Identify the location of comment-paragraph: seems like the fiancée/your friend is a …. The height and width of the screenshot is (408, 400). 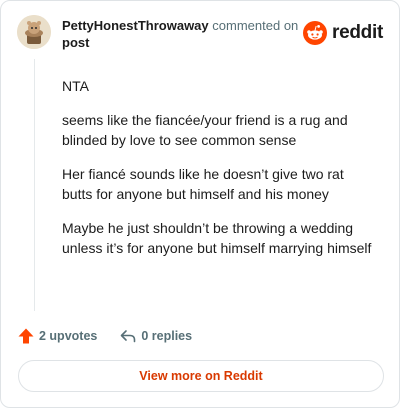
(205, 130).